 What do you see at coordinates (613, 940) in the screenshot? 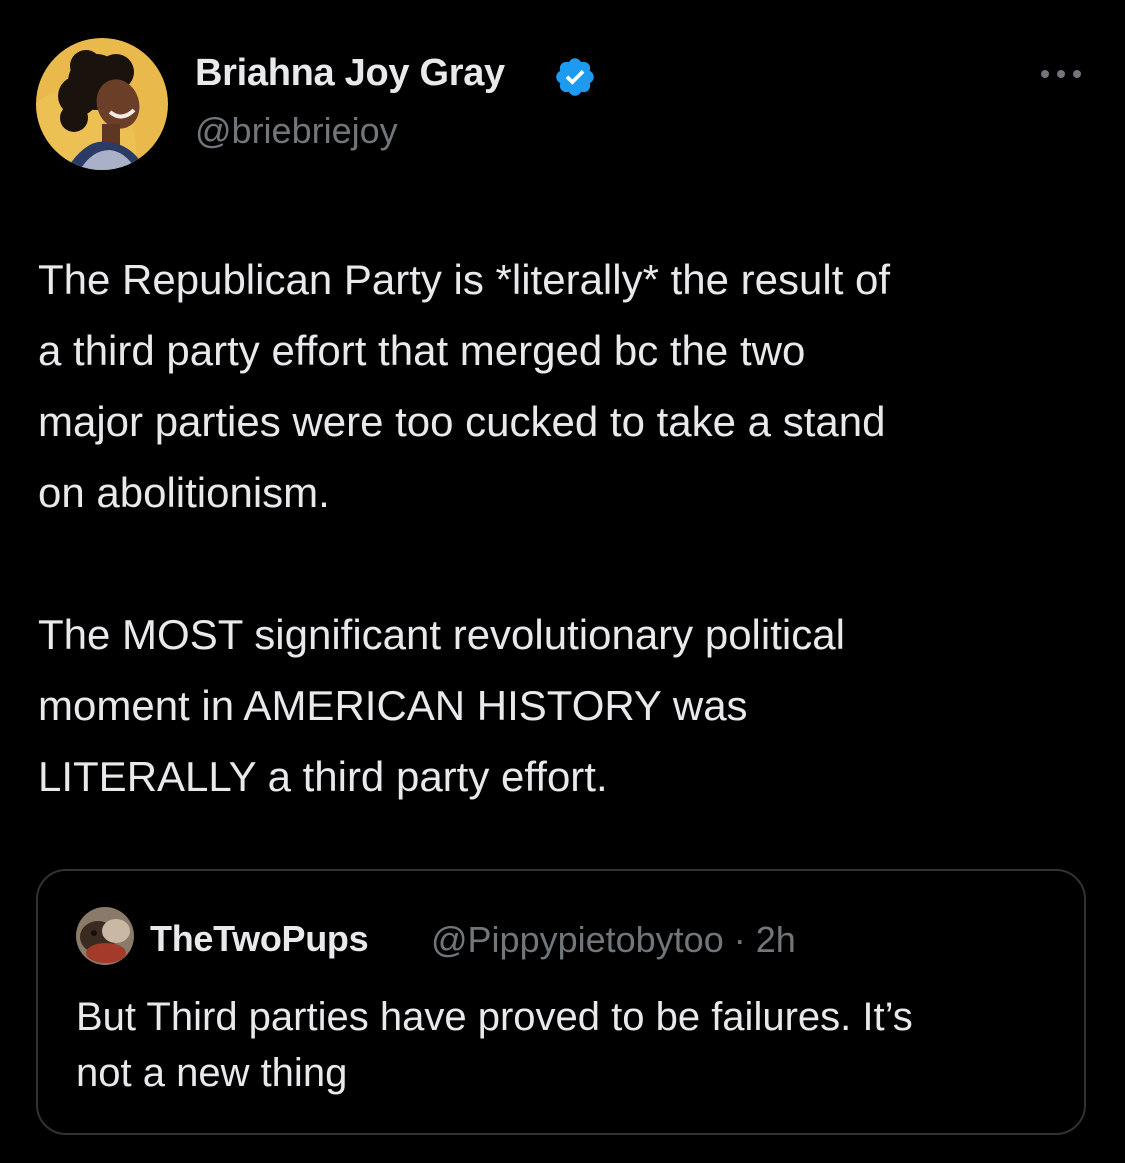
I see `quoted-author-handle-and-time: @Pippypietobytoo · 2h` at bounding box center [613, 940].